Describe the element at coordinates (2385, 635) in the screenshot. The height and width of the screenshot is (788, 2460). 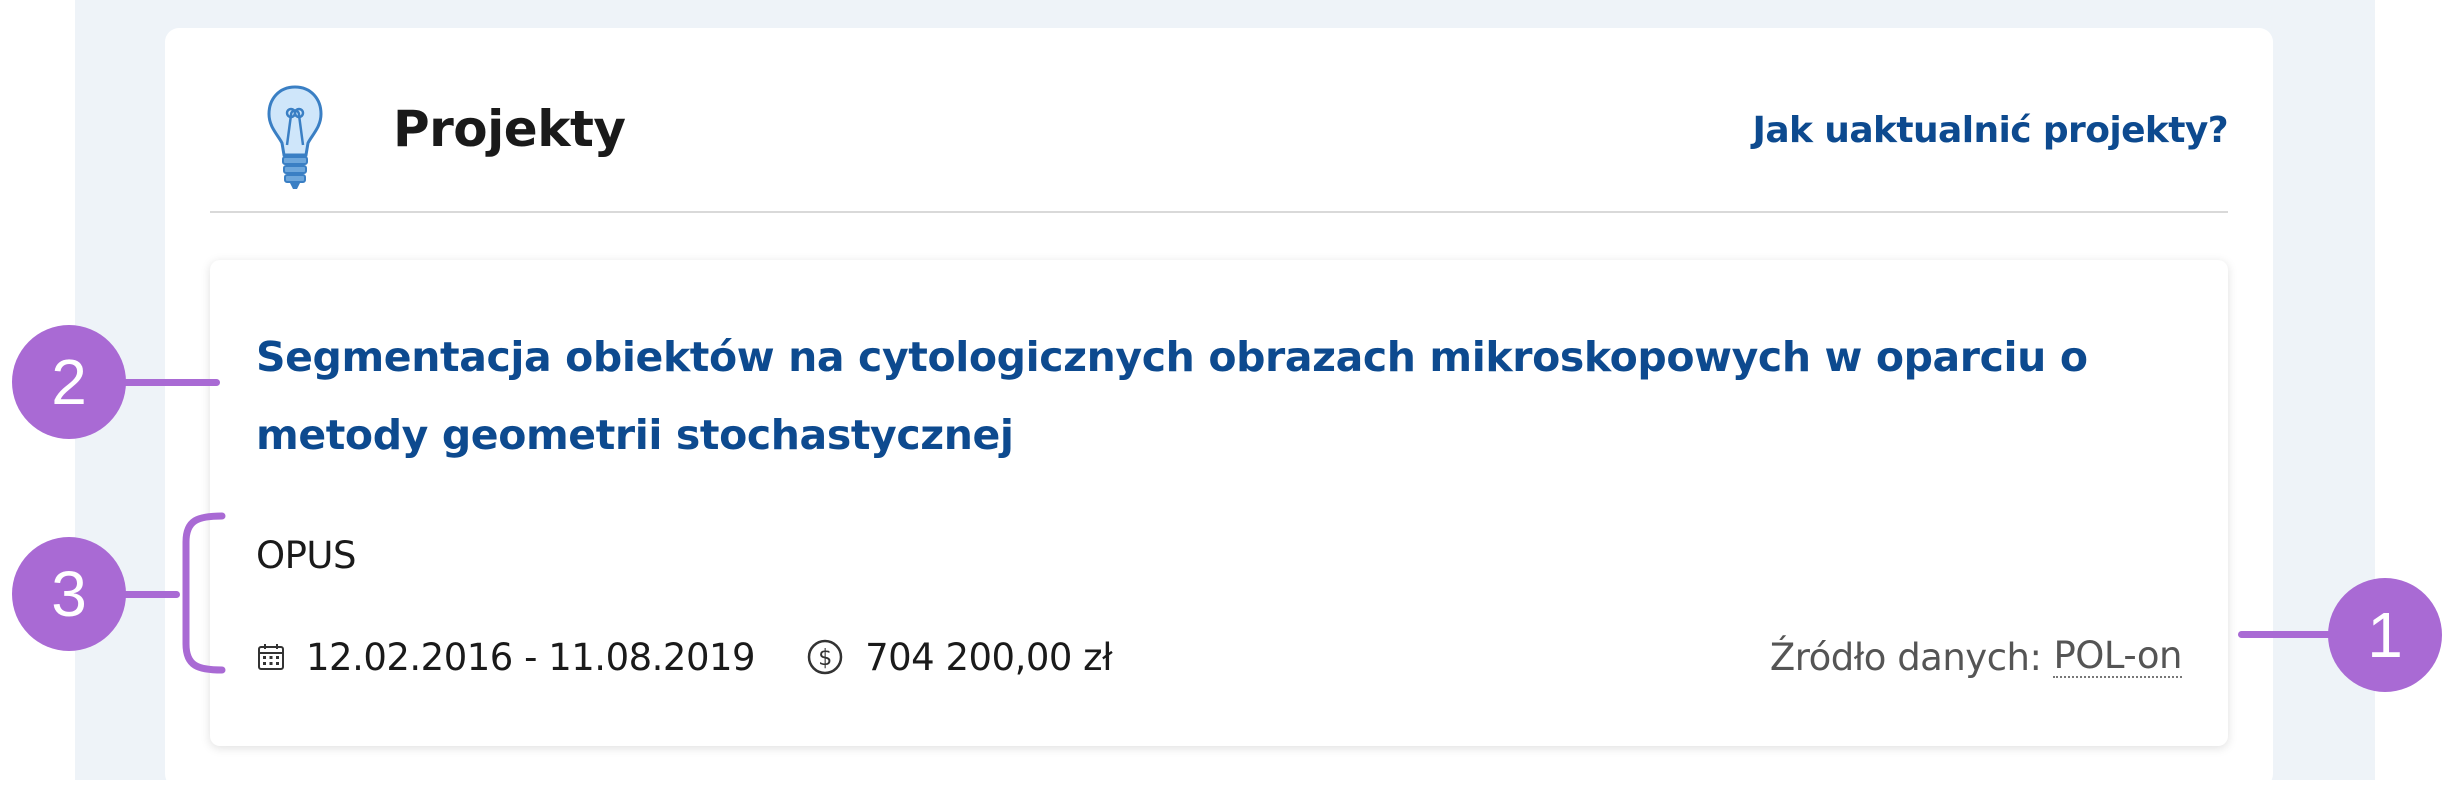
I see `callout-badge-1: 1` at that location.